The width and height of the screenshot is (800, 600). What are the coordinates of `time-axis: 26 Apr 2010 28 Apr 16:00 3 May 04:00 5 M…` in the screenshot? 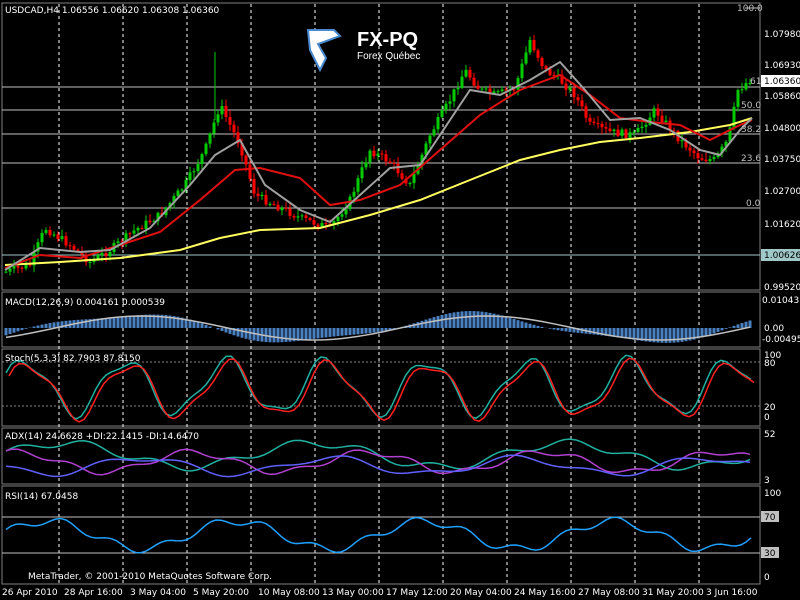 It's located at (380, 593).